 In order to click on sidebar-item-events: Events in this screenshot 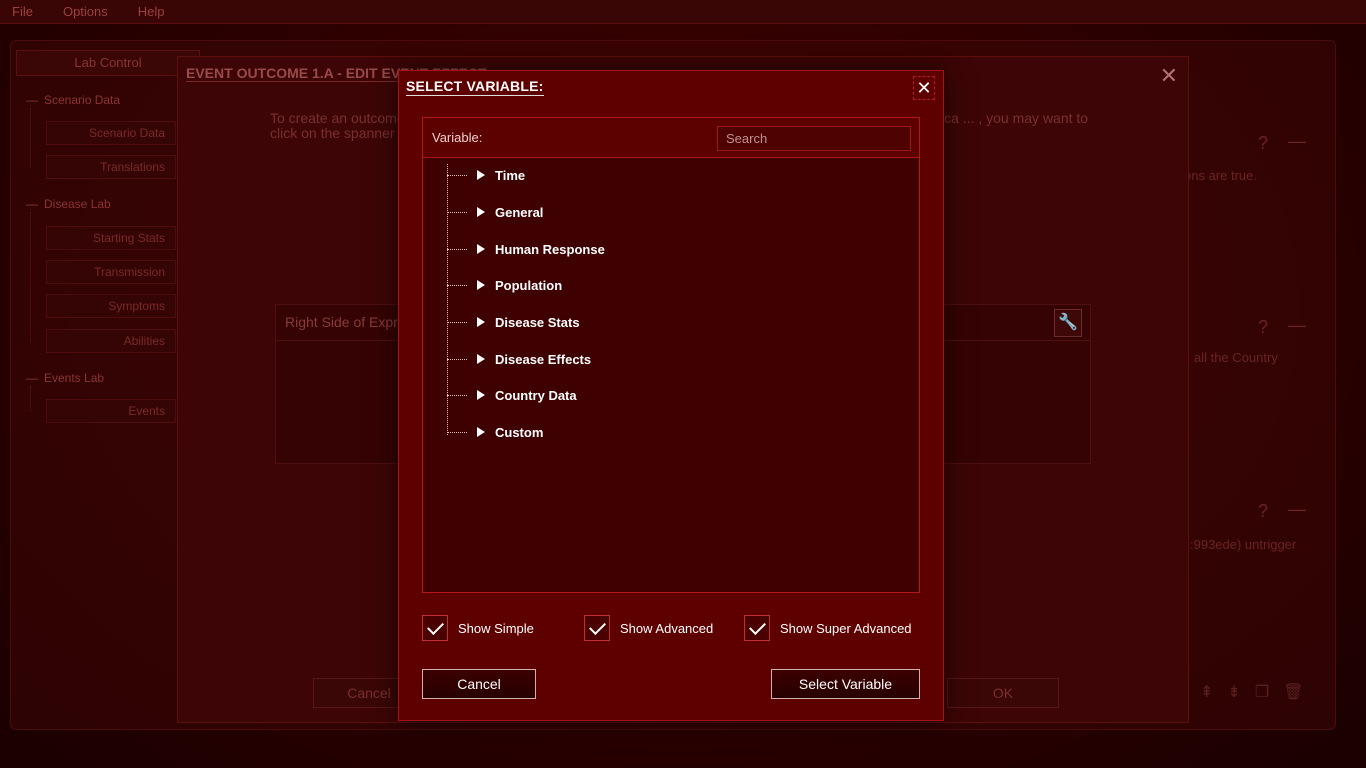, I will do `click(111, 411)`.